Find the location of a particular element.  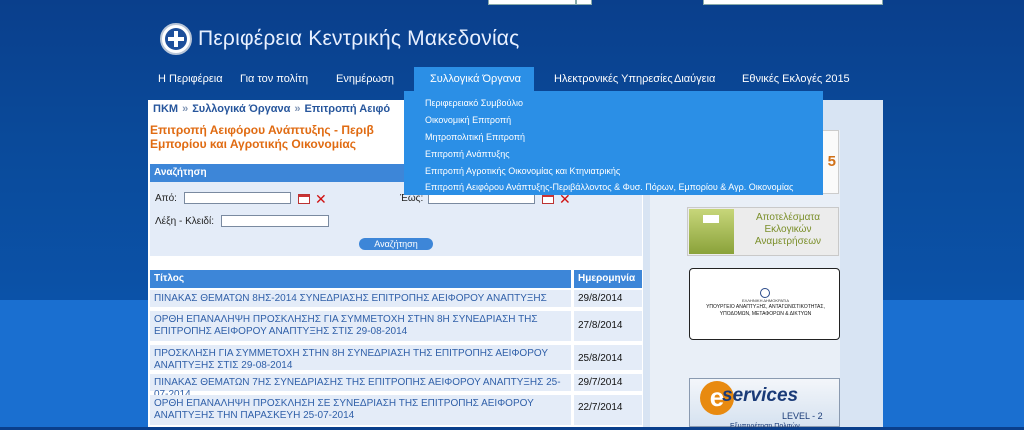

to-calendar-icon is located at coordinates (548, 199).